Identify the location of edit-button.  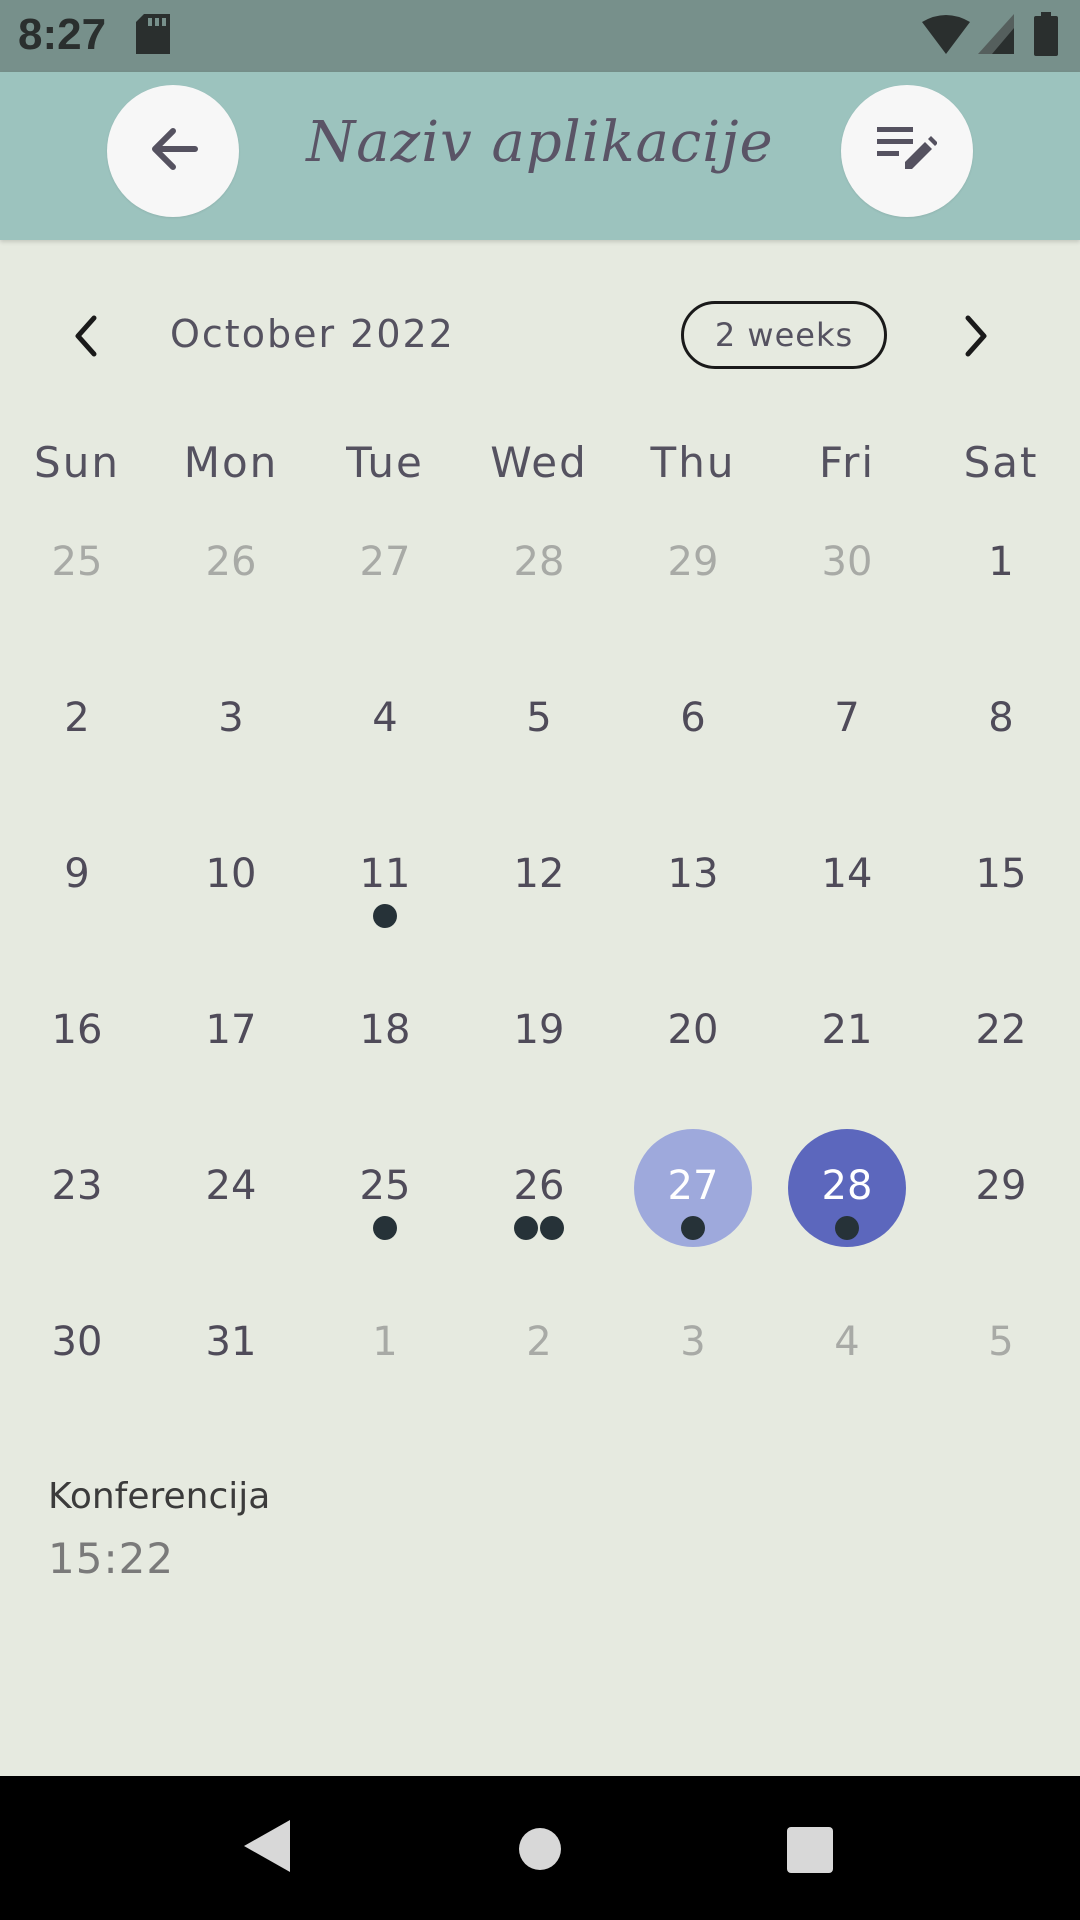
(907, 151).